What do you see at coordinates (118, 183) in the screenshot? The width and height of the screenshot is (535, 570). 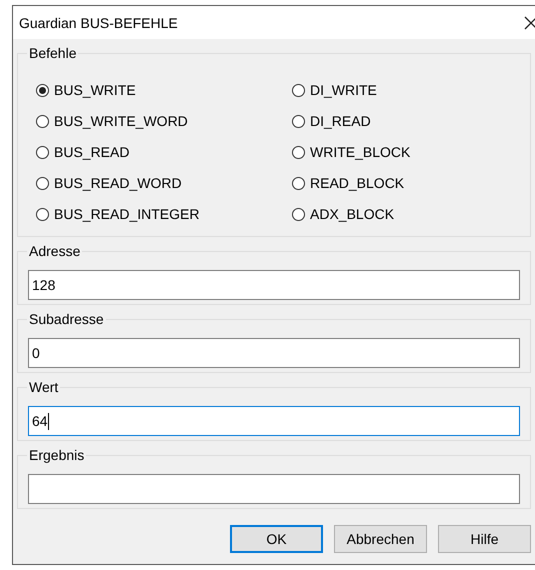 I see `radio-label: BUS_READ_WORD` at bounding box center [118, 183].